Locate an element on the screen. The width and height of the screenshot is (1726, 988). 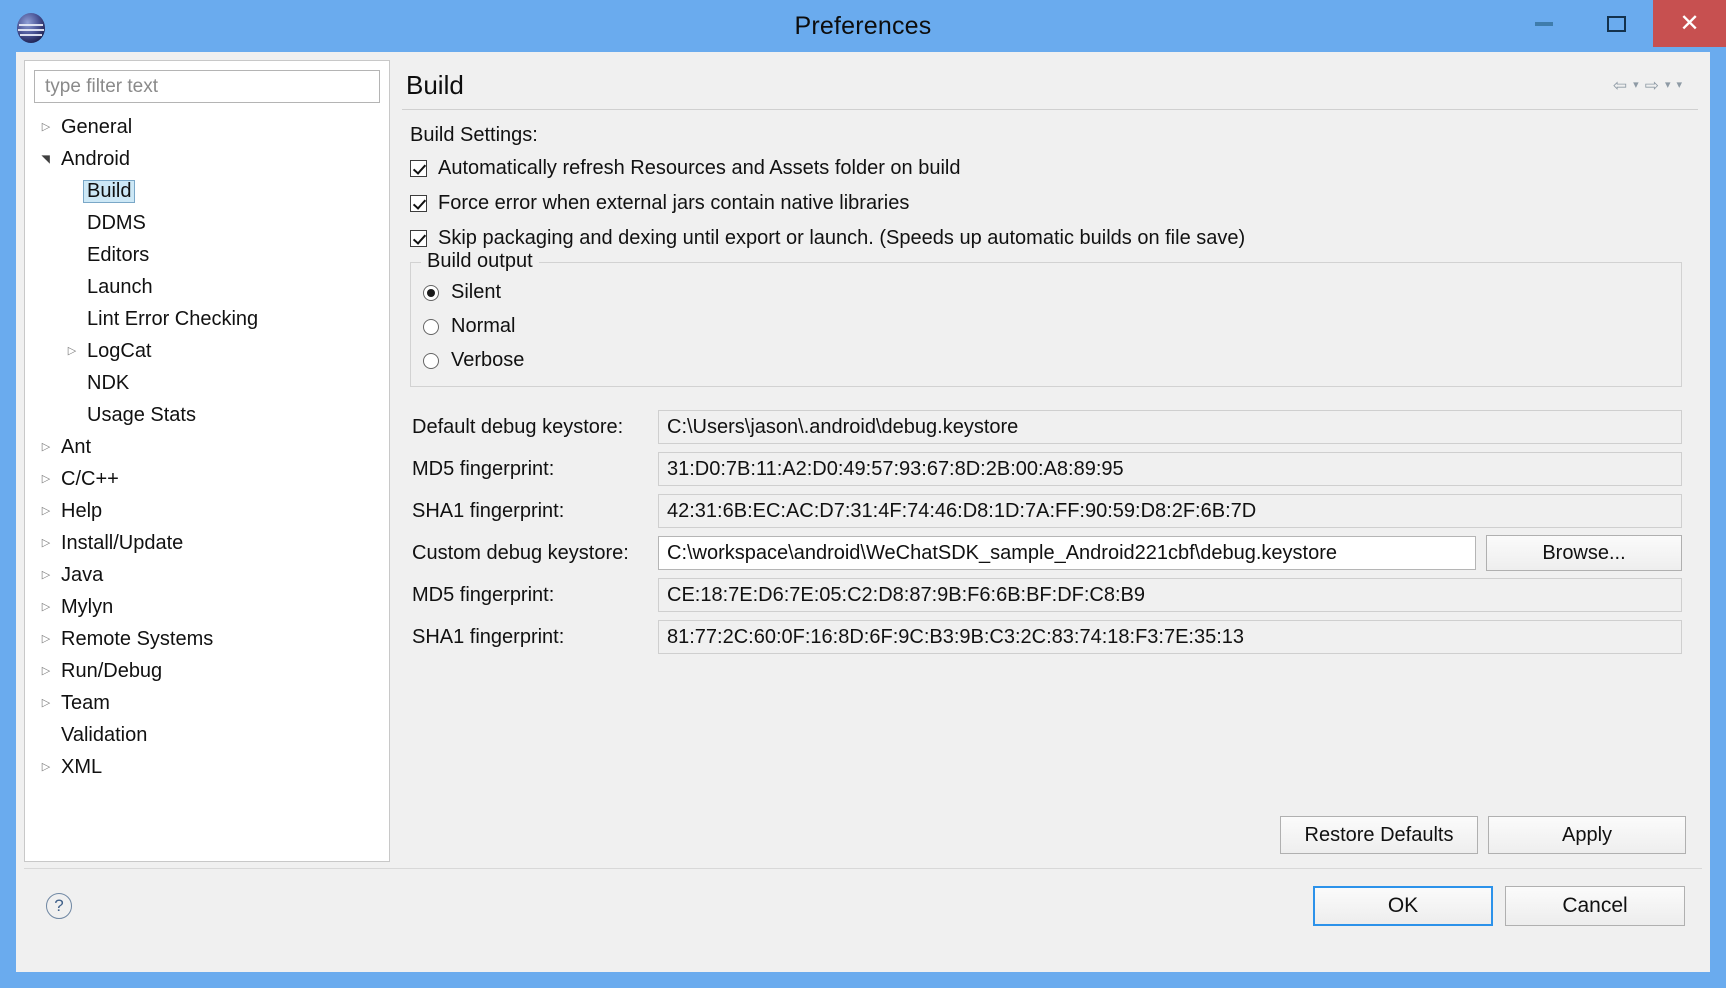
sidebar-item-mylyn: ▷ Mylyn is located at coordinates (207, 607).